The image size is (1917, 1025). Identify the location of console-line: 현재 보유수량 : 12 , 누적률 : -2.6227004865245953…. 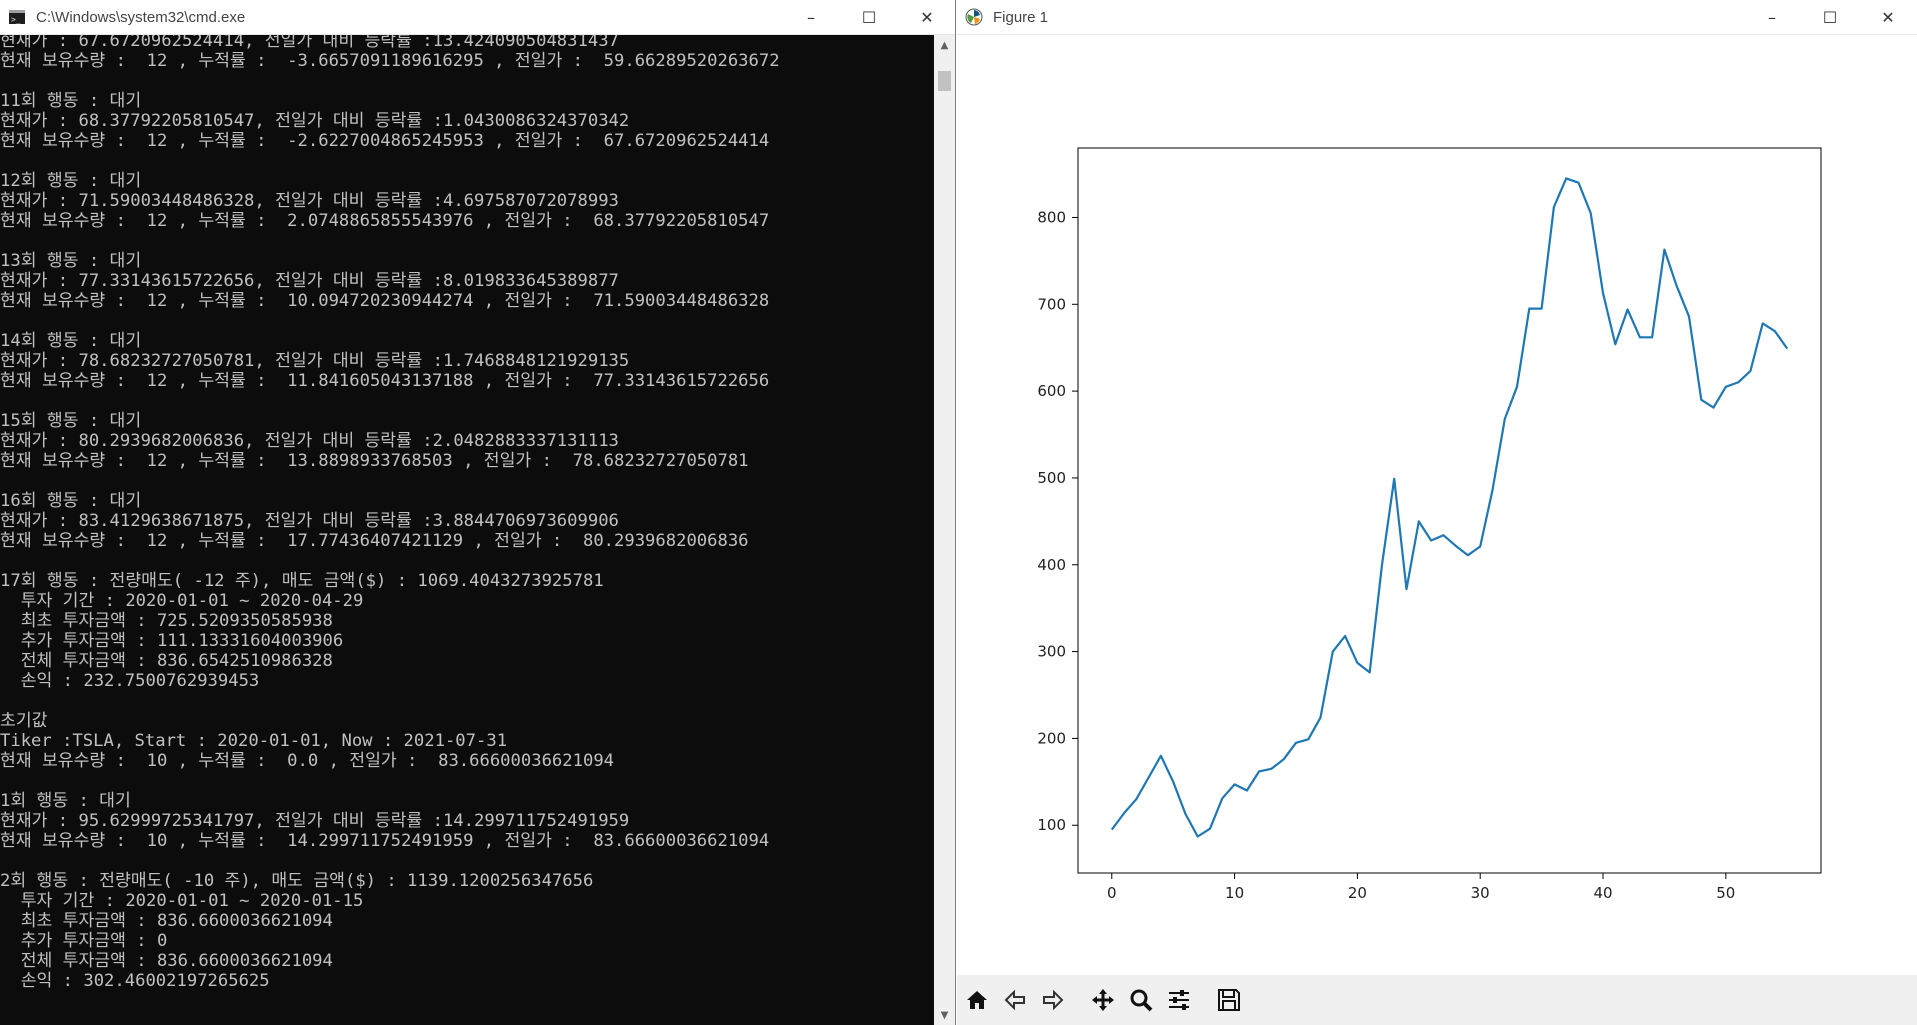
(385, 141).